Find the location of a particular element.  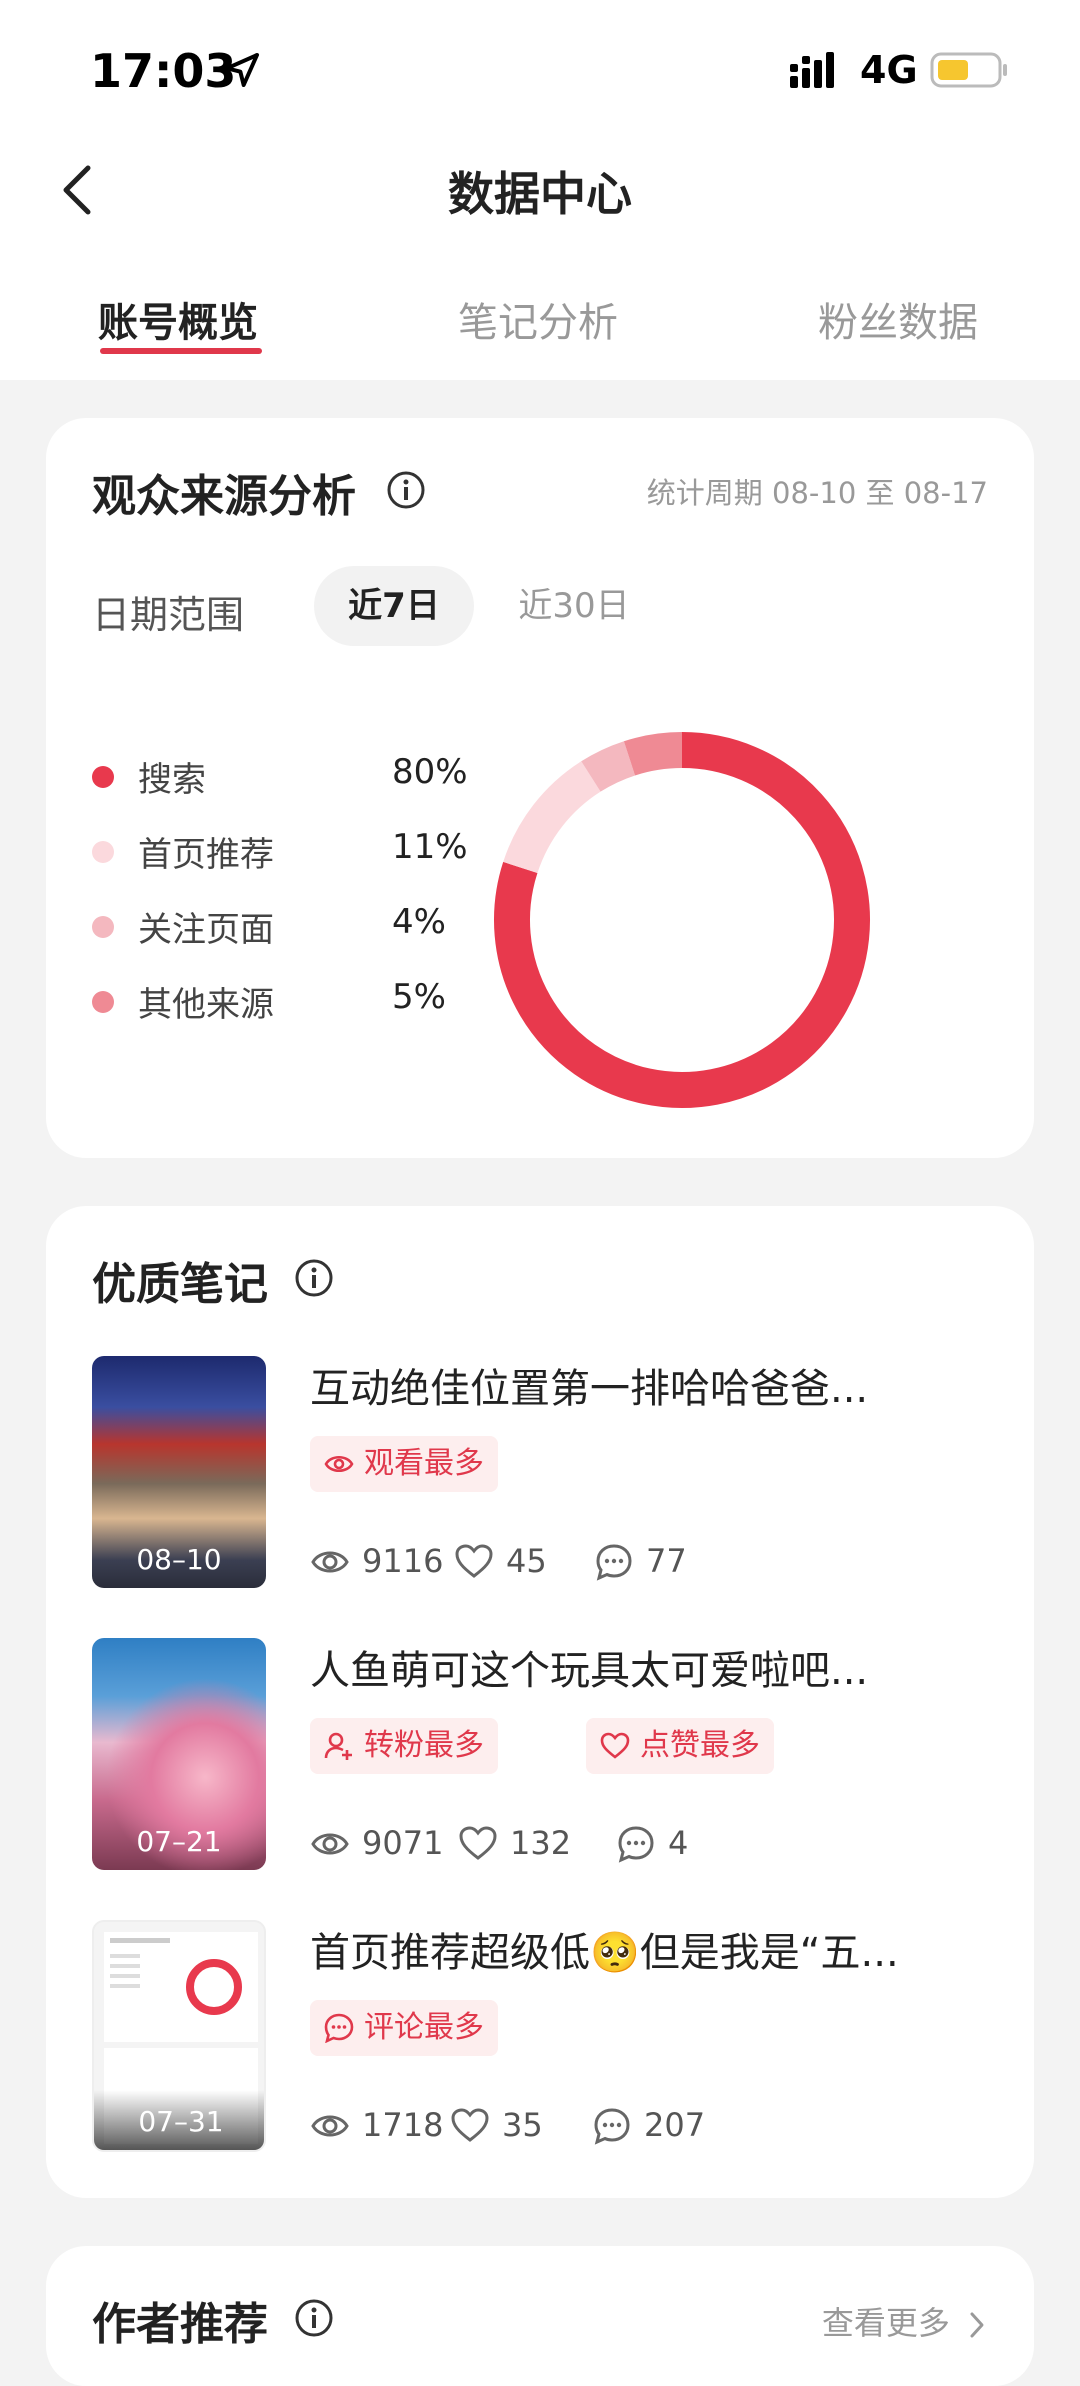

note-date: 07–31 is located at coordinates (181, 2121).